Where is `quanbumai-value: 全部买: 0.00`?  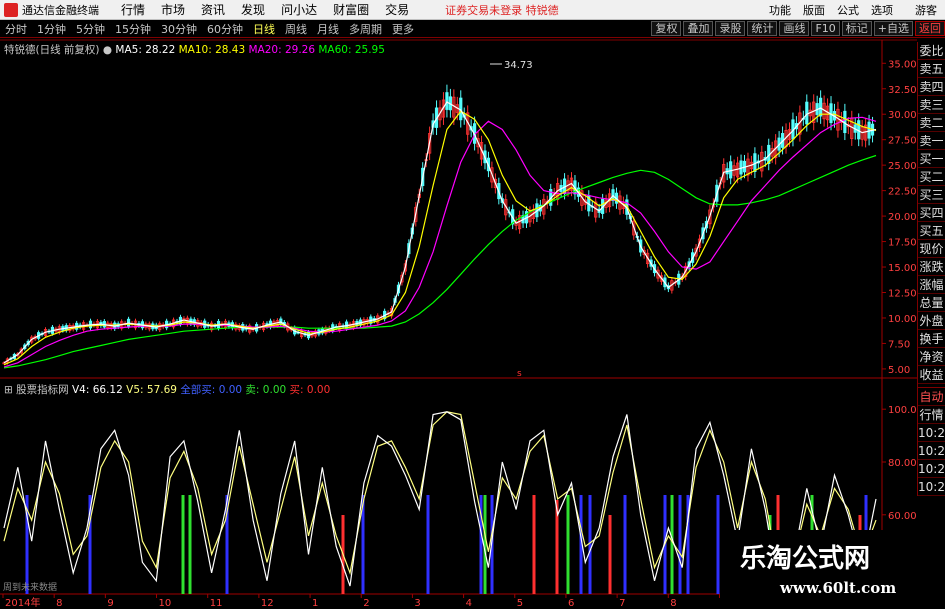 quanbumai-value: 全部买: 0.00 is located at coordinates (211, 390).